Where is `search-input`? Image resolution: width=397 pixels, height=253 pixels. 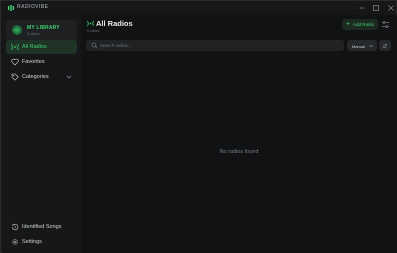
search-input is located at coordinates (215, 45).